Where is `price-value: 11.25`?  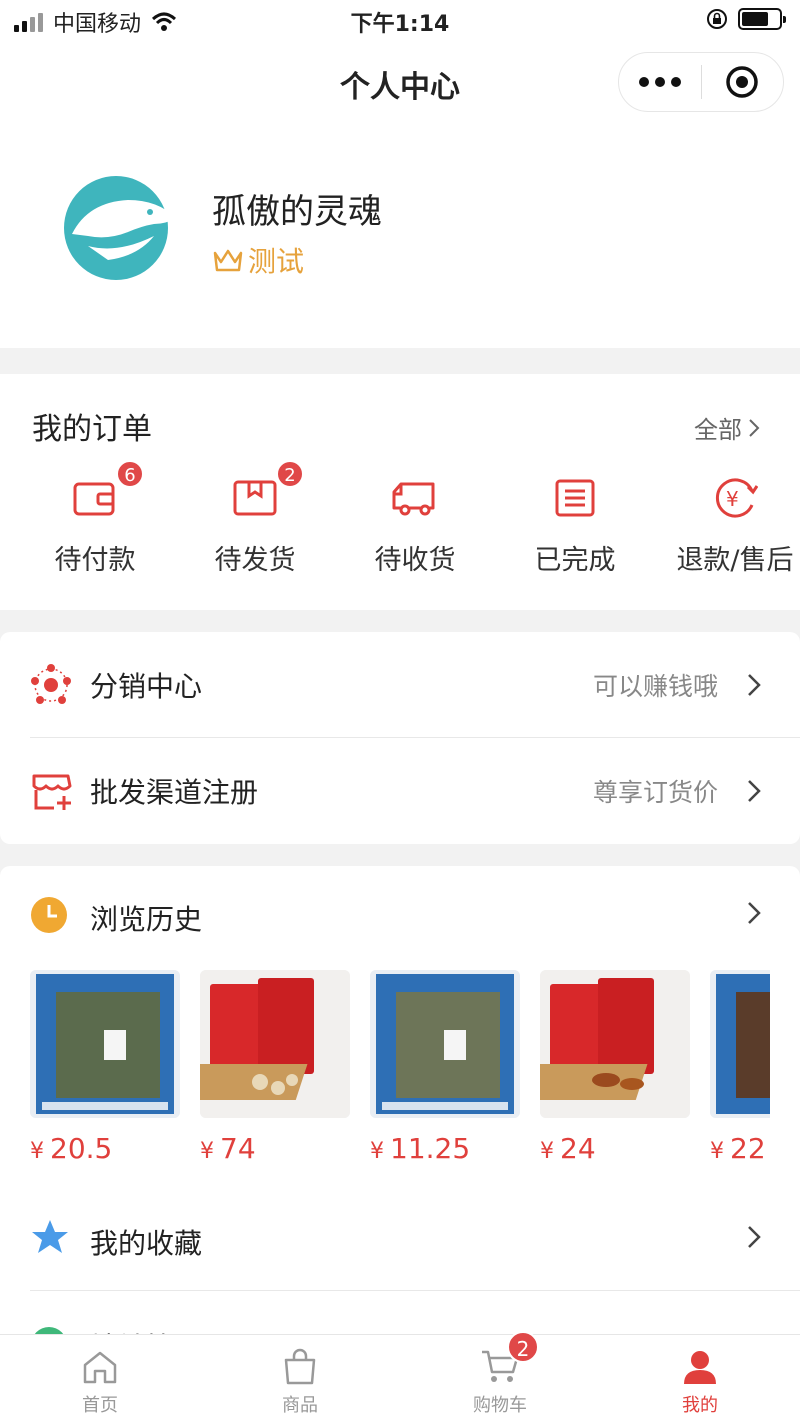
price-value: 11.25 is located at coordinates (430, 1148).